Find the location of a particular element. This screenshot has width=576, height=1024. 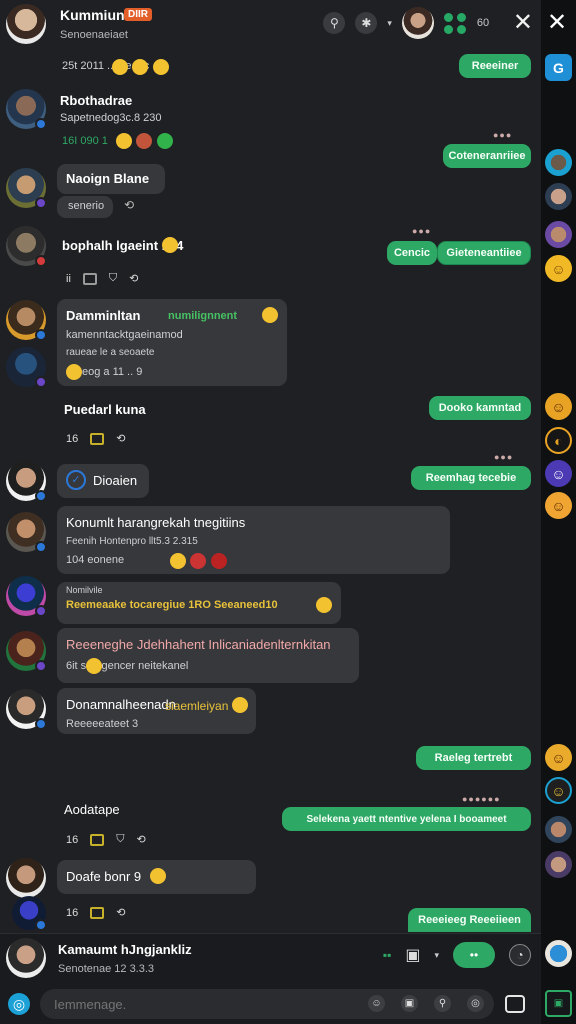

emoji-icon: ☺ is located at coordinates (376, 1003).